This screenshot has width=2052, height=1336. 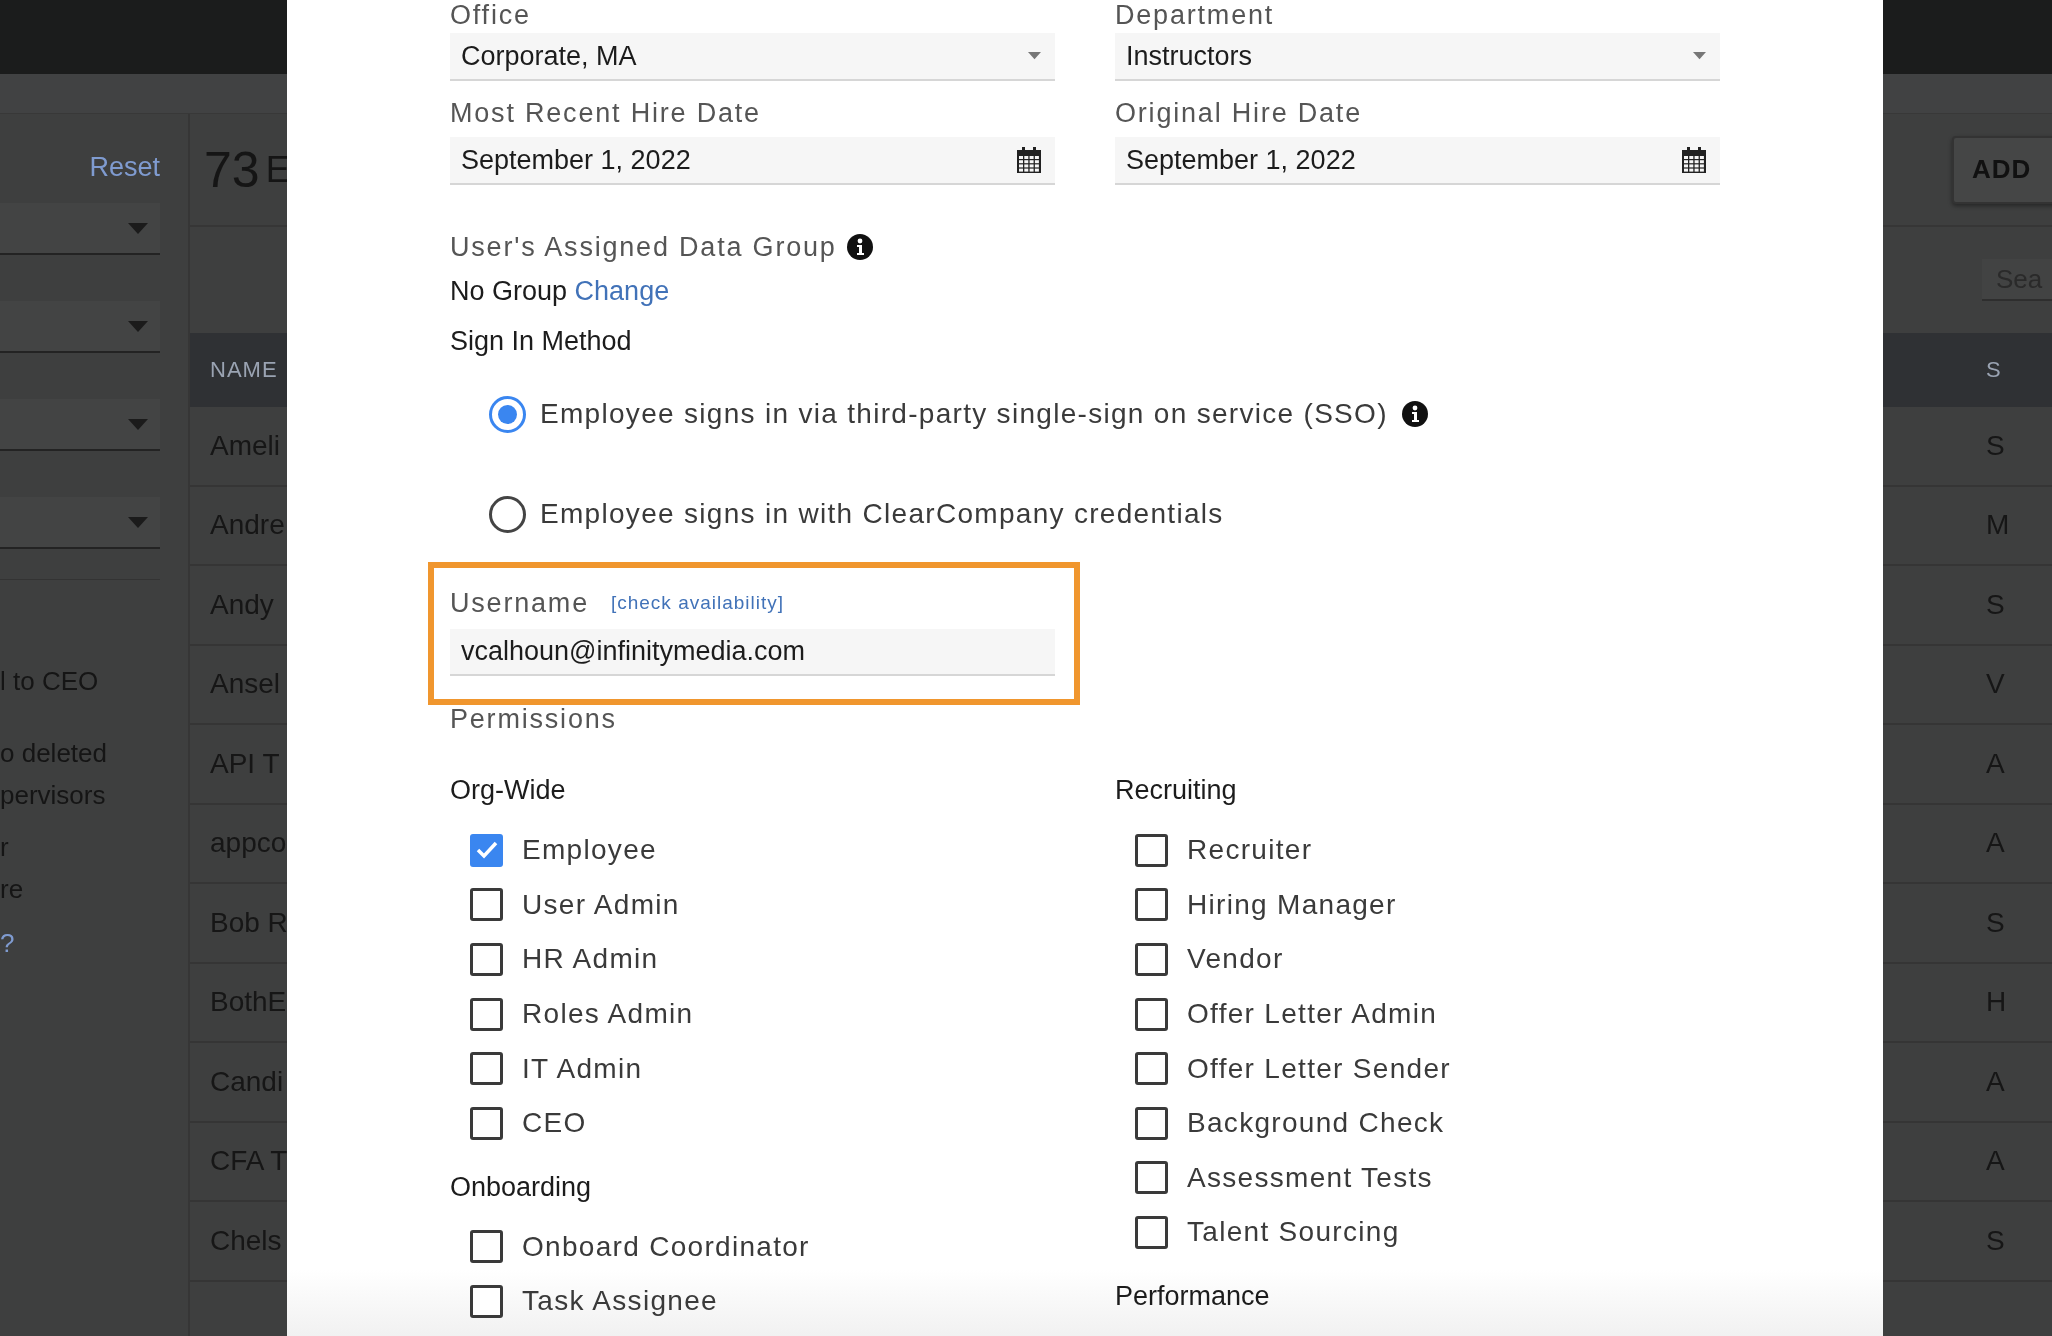 I want to click on field-label: Username, so click(x=519, y=603).